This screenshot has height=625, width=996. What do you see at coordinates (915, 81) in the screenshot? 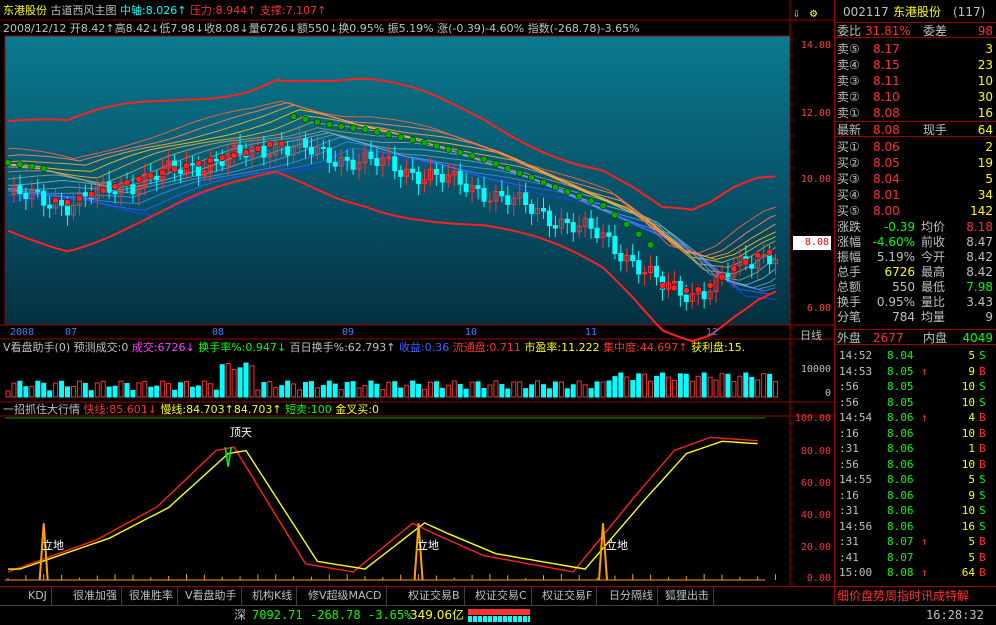
I see `sell-order-row: 卖③ 8.11 10` at bounding box center [915, 81].